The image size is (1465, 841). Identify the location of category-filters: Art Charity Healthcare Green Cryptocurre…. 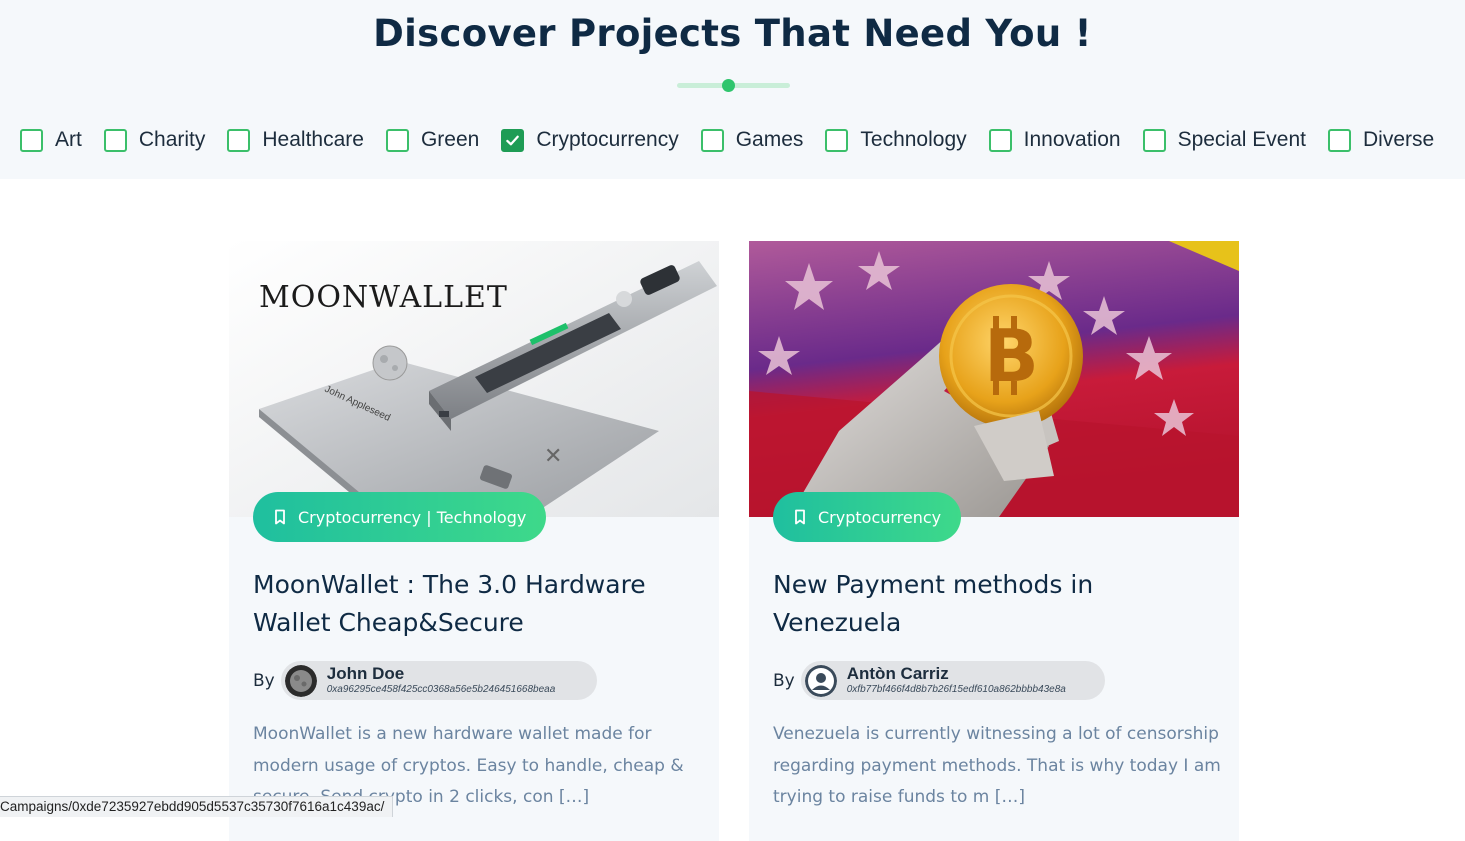
(727, 140).